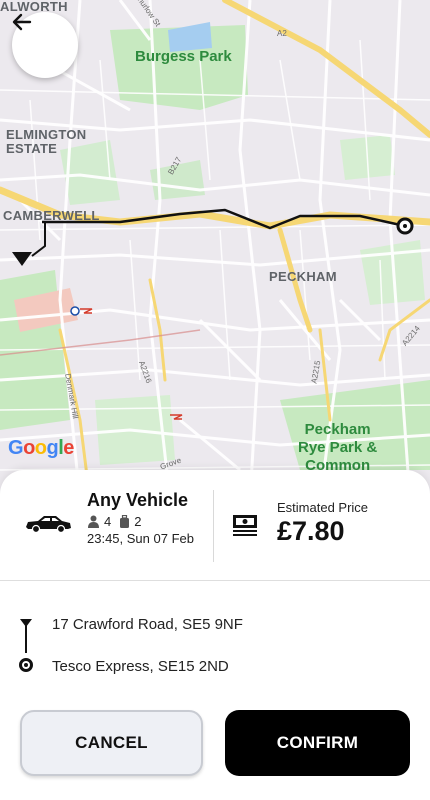 This screenshot has height=800, width=430. Describe the element at coordinates (45, 45) in the screenshot. I see `back-button` at that location.